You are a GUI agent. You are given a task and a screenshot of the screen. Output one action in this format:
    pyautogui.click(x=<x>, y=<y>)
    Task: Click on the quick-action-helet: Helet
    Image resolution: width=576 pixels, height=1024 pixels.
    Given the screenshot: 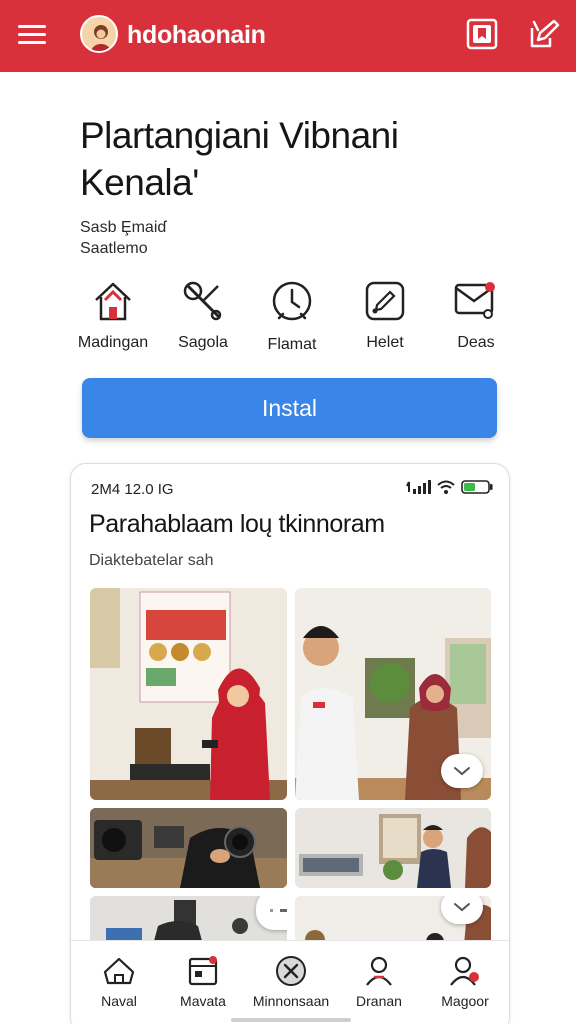 What is the action you would take?
    pyautogui.click(x=385, y=316)
    